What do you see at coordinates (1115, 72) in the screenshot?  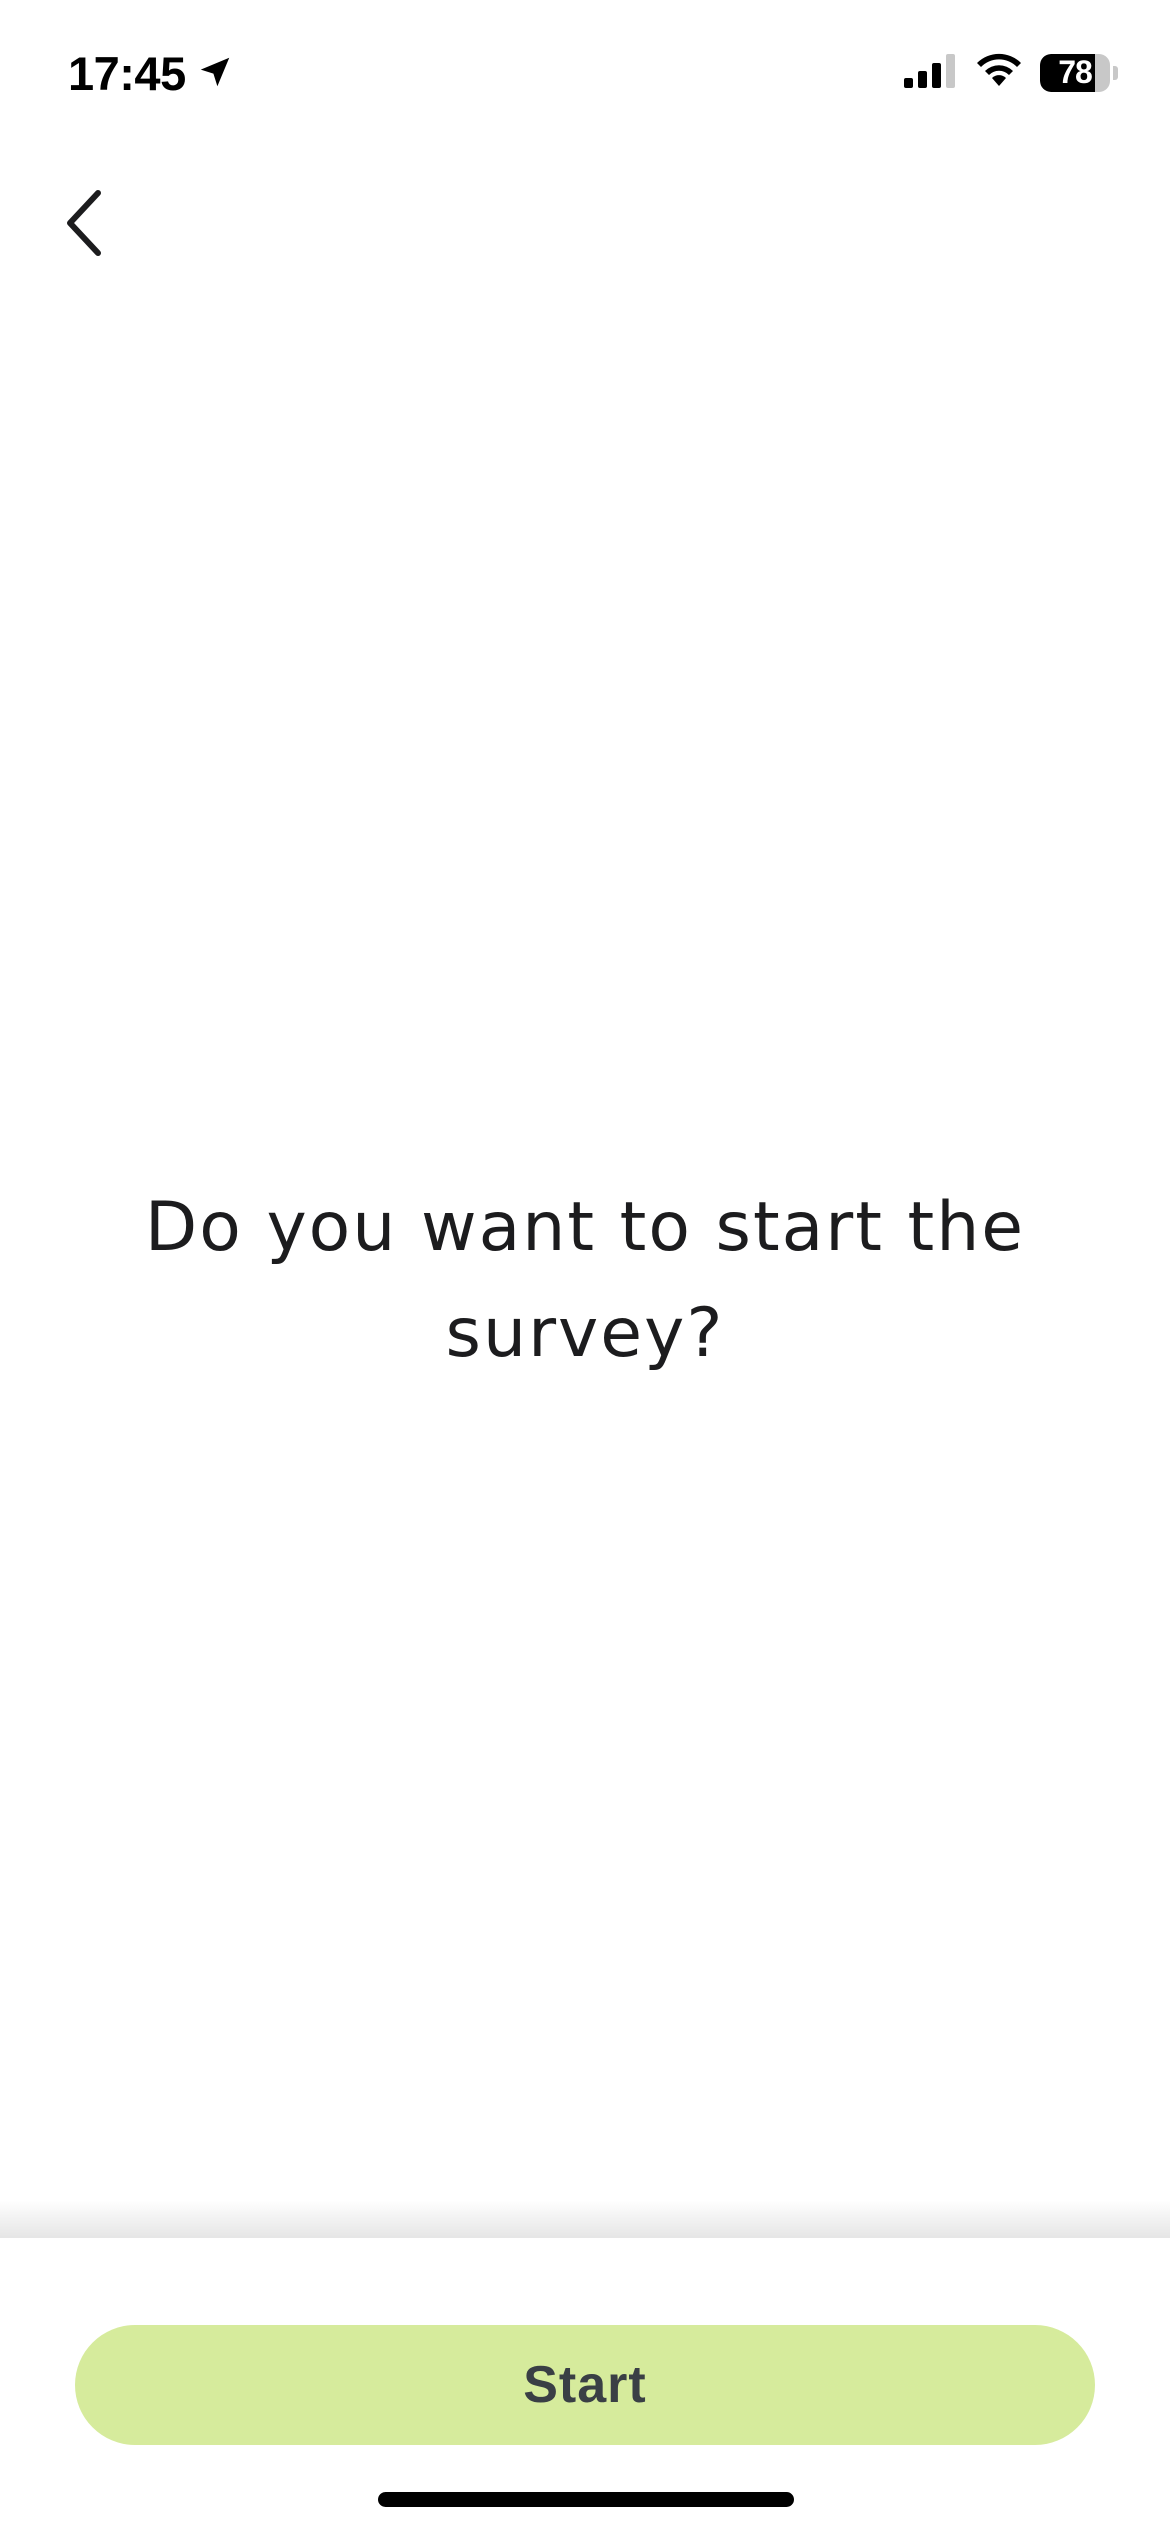 I see `battery-cap` at bounding box center [1115, 72].